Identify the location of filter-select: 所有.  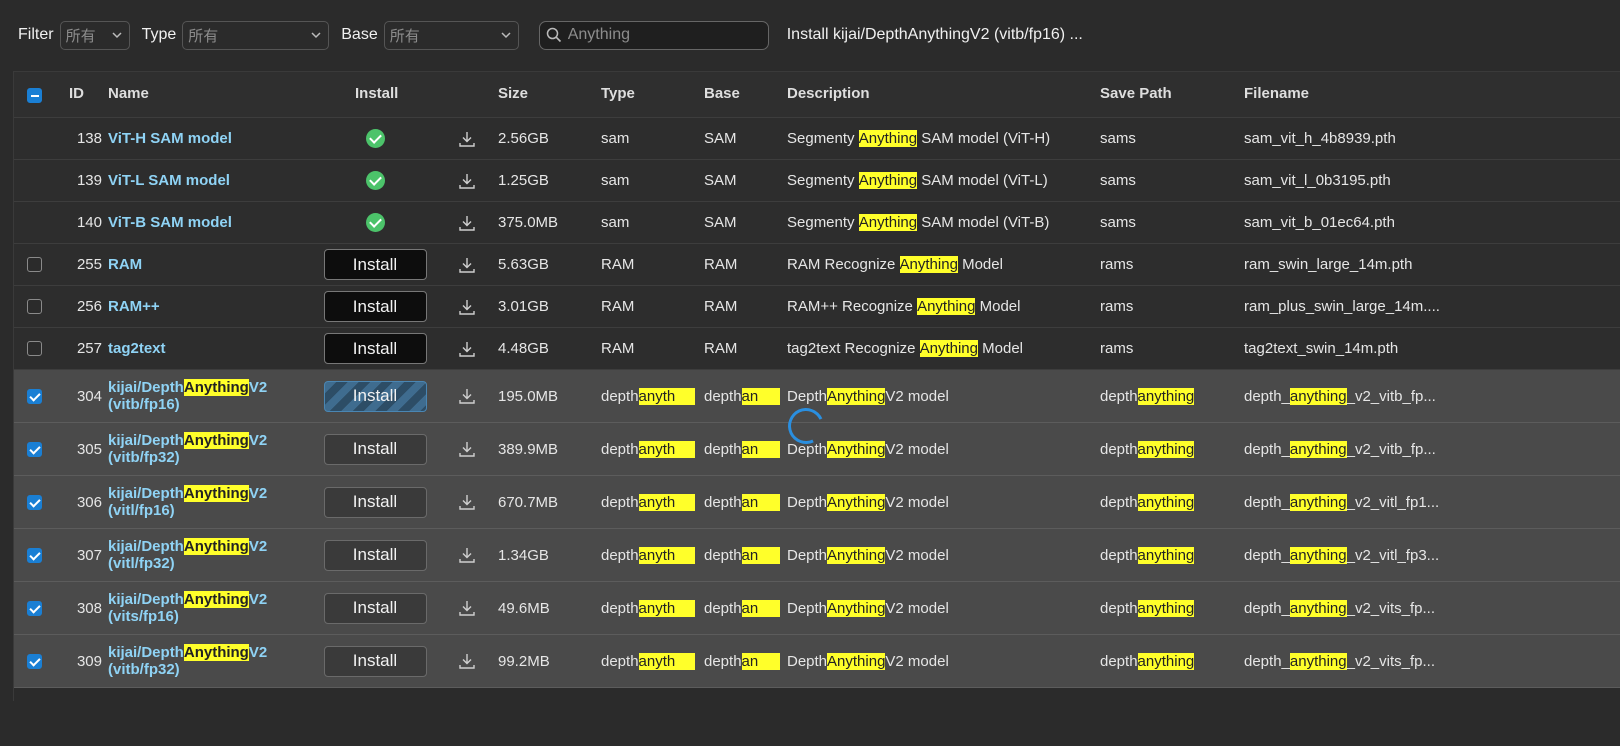
(94, 35).